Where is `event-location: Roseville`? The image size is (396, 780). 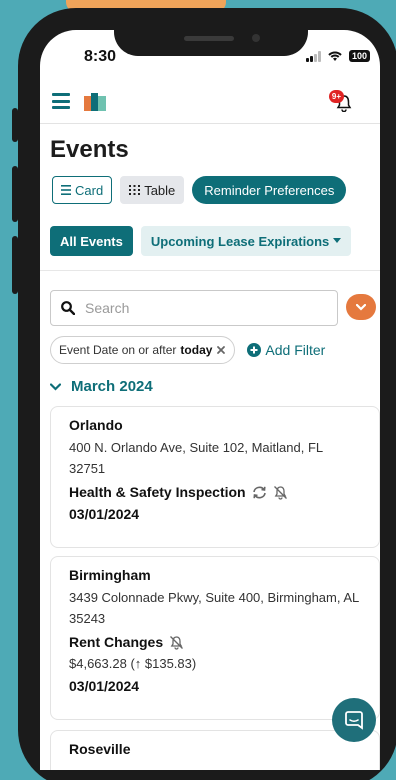 event-location: Roseville is located at coordinates (100, 749).